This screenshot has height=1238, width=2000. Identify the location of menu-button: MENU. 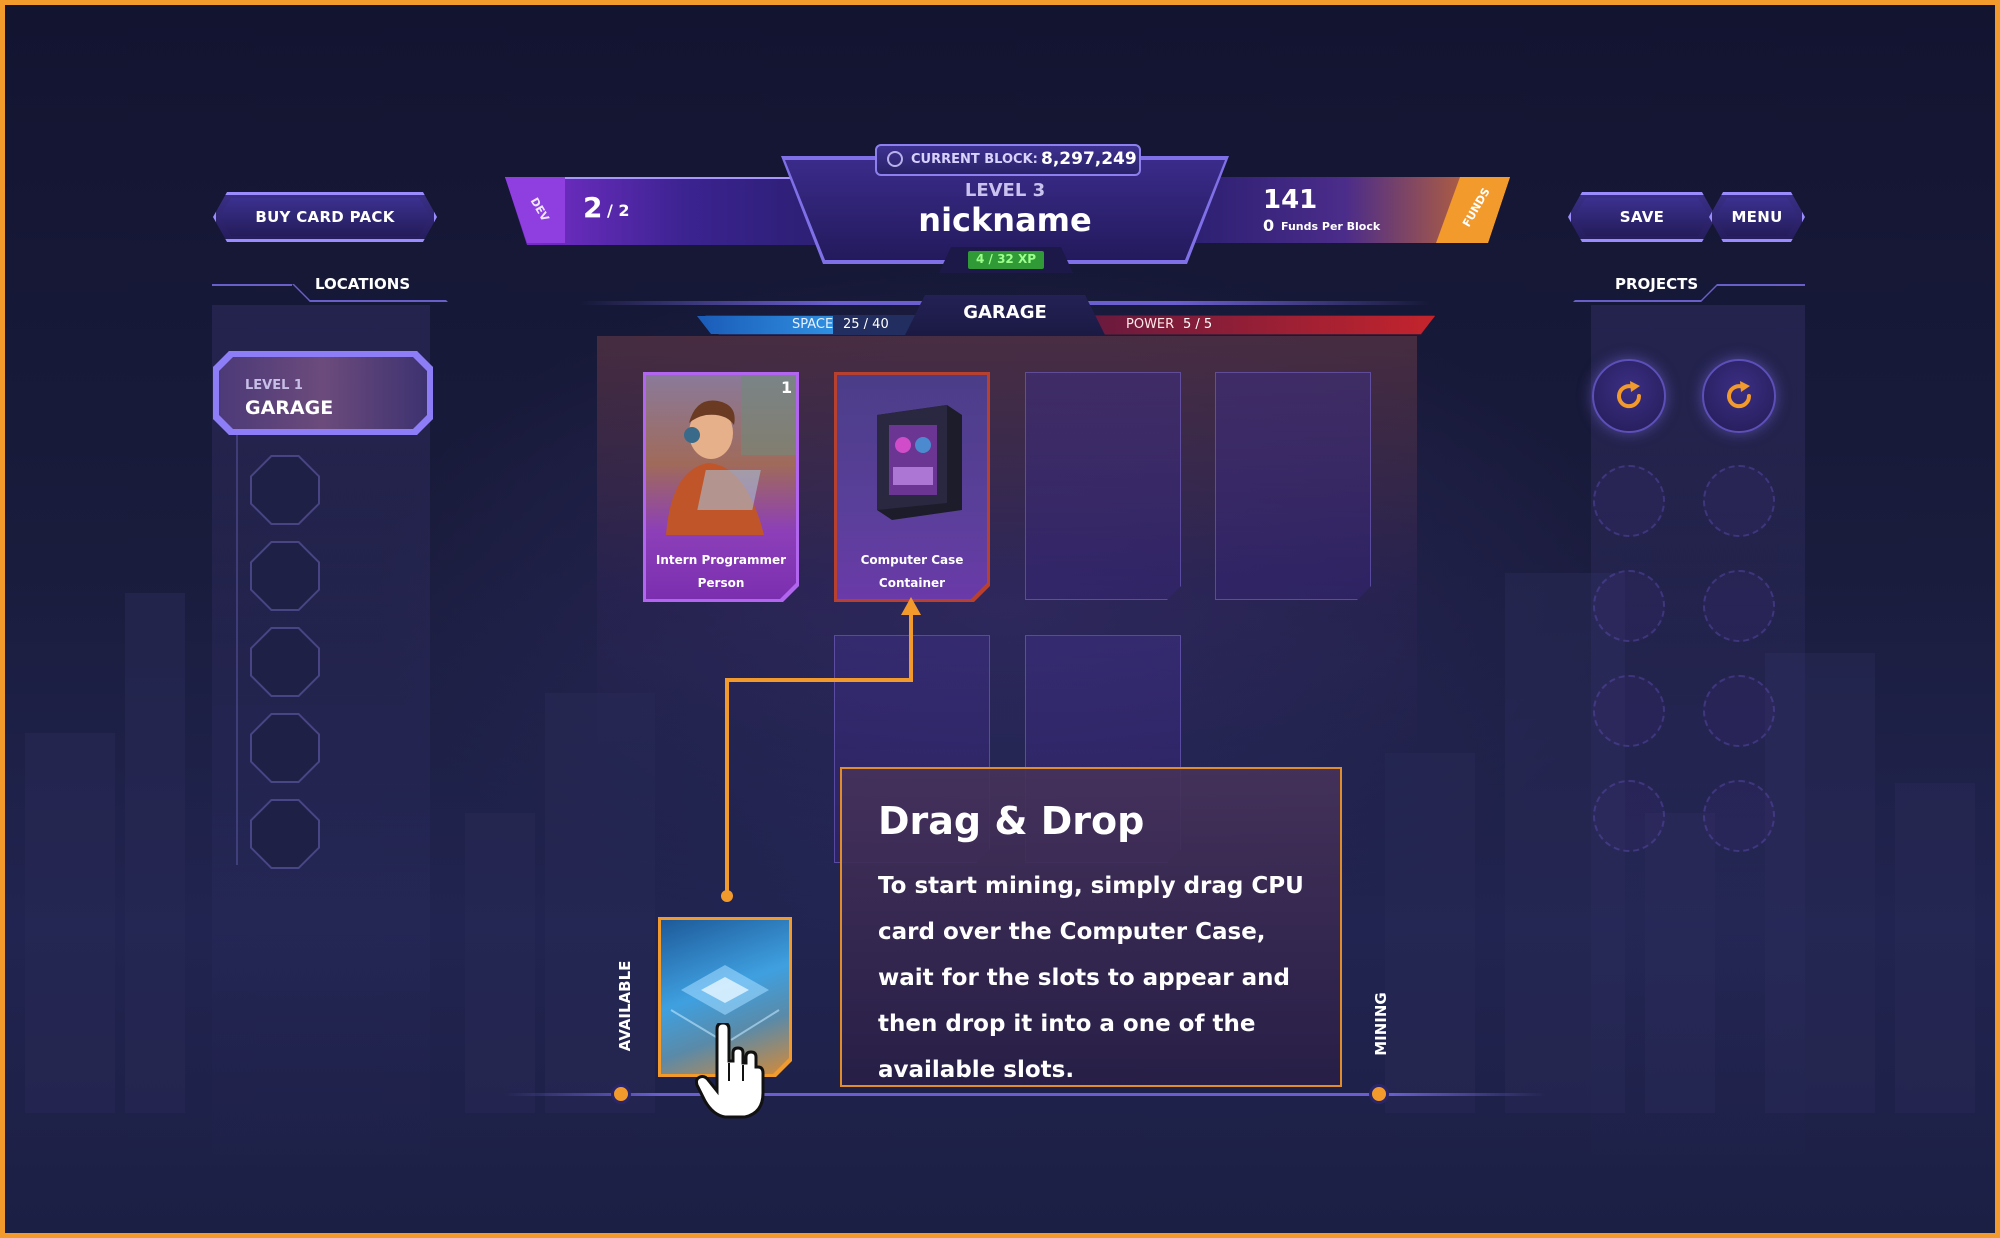
(1757, 217).